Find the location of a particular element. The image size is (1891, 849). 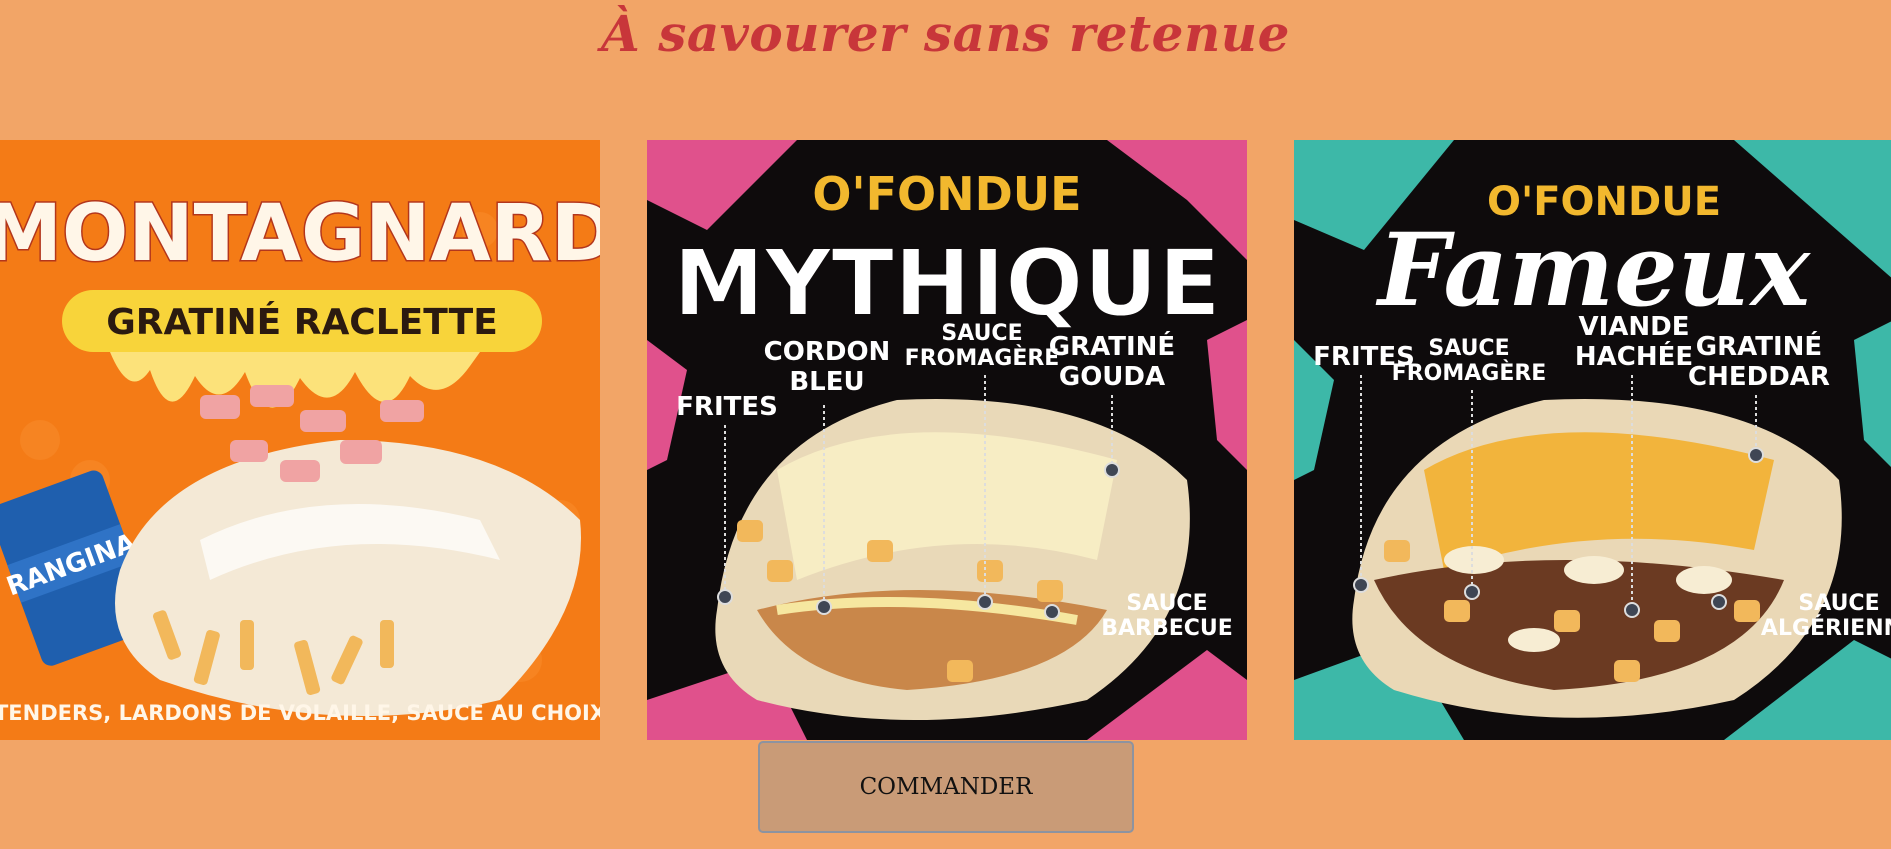

montagnard-title: MONTAGNARD is located at coordinates (300, 234).